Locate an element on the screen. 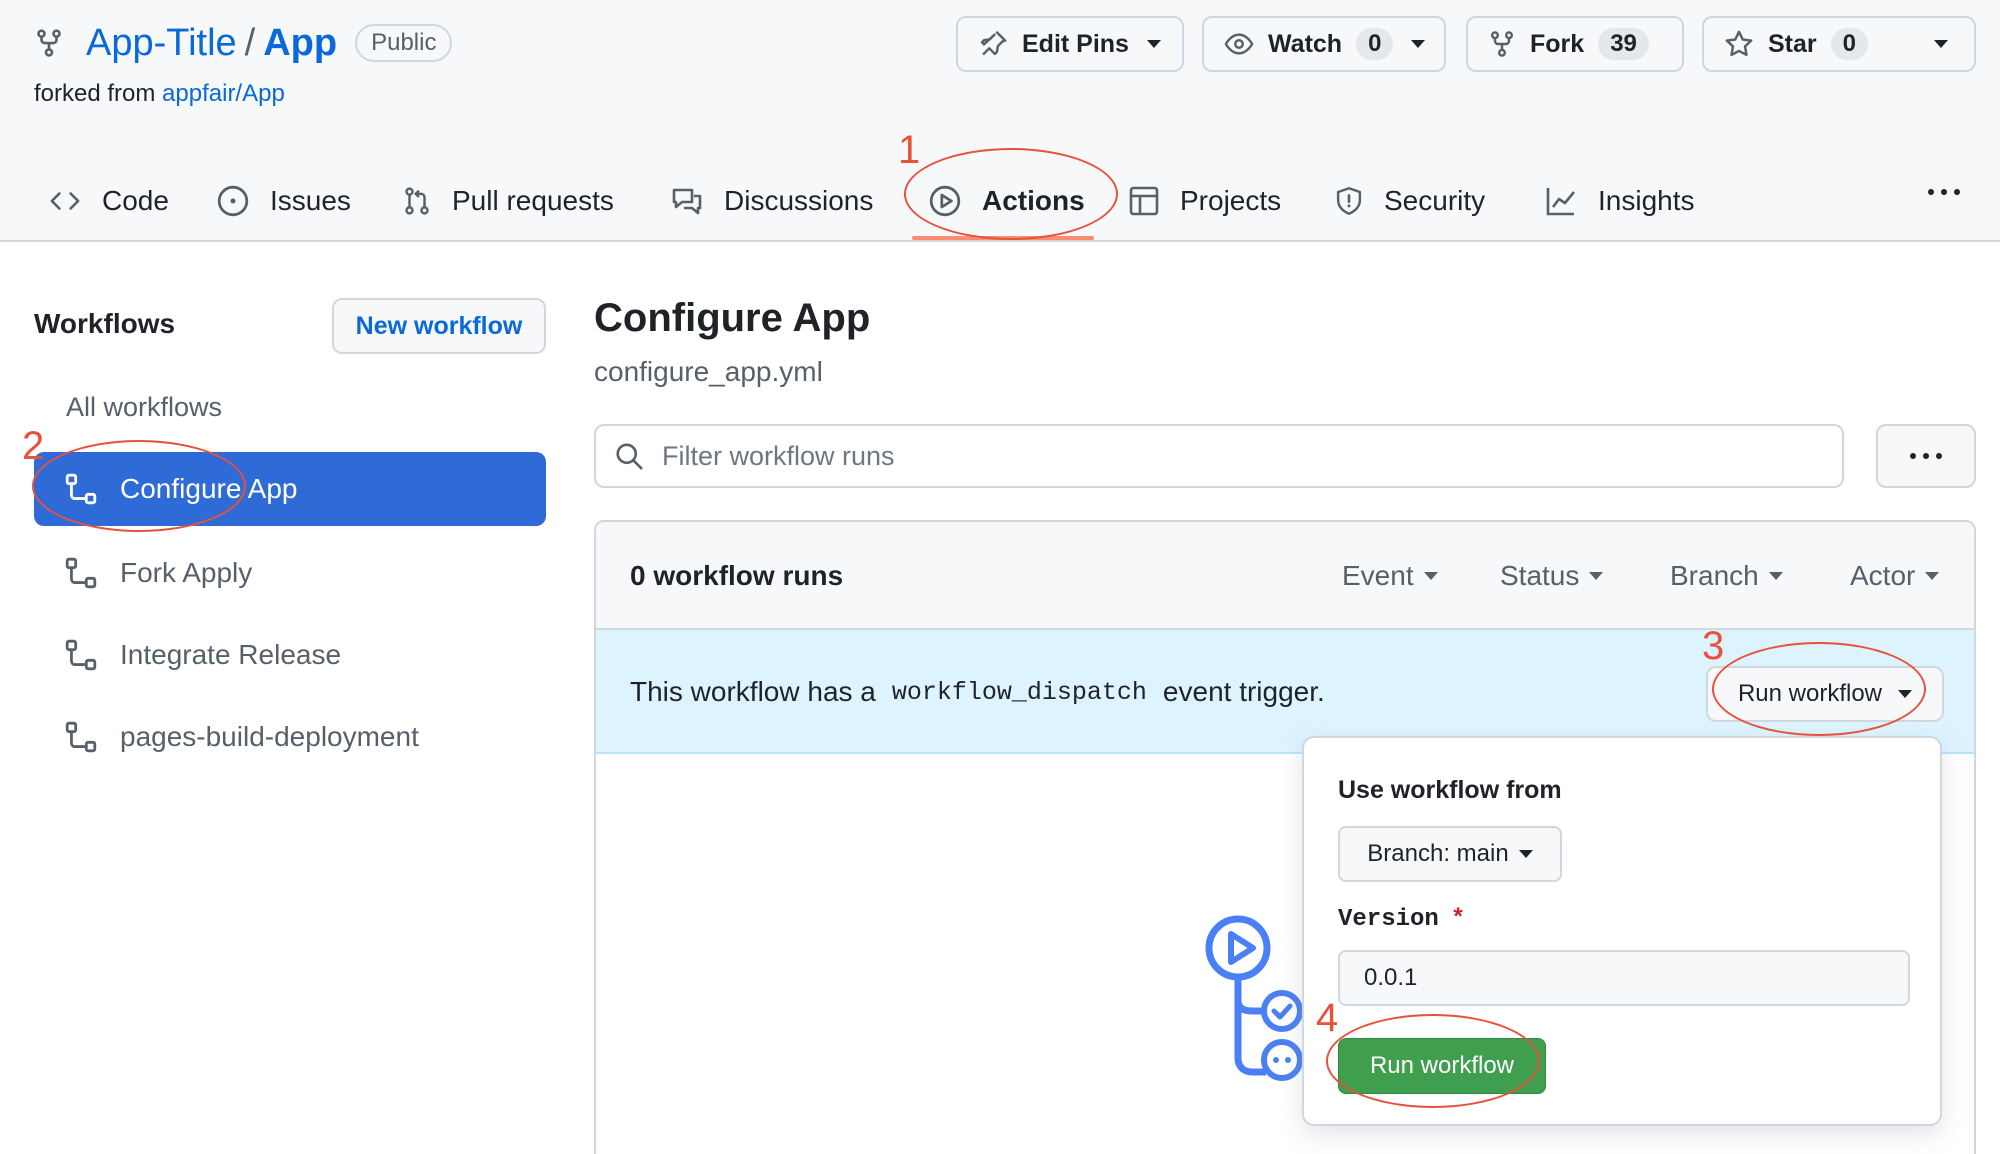 The height and width of the screenshot is (1154, 2000). page-title: Configure App is located at coordinates (732, 318).